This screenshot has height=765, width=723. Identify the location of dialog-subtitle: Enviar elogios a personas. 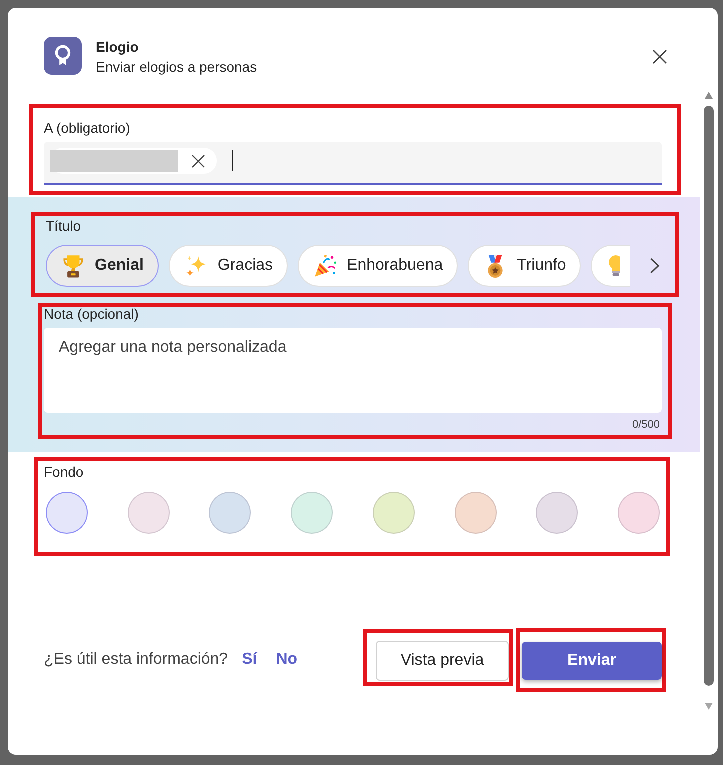
(177, 67).